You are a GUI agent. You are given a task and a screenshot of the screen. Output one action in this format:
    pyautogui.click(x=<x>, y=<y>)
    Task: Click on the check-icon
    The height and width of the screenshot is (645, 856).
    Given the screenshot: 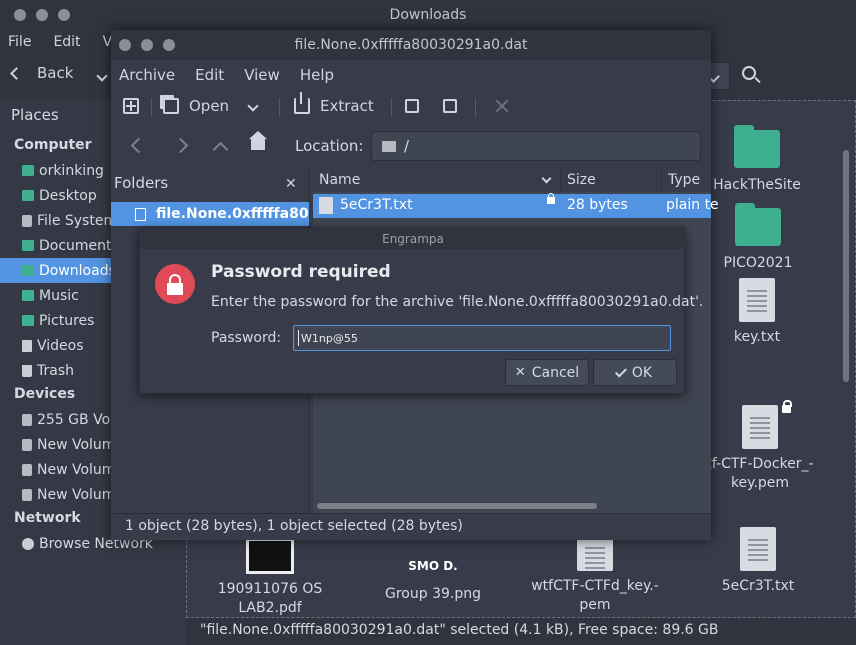 What is the action you would take?
    pyautogui.click(x=620, y=371)
    